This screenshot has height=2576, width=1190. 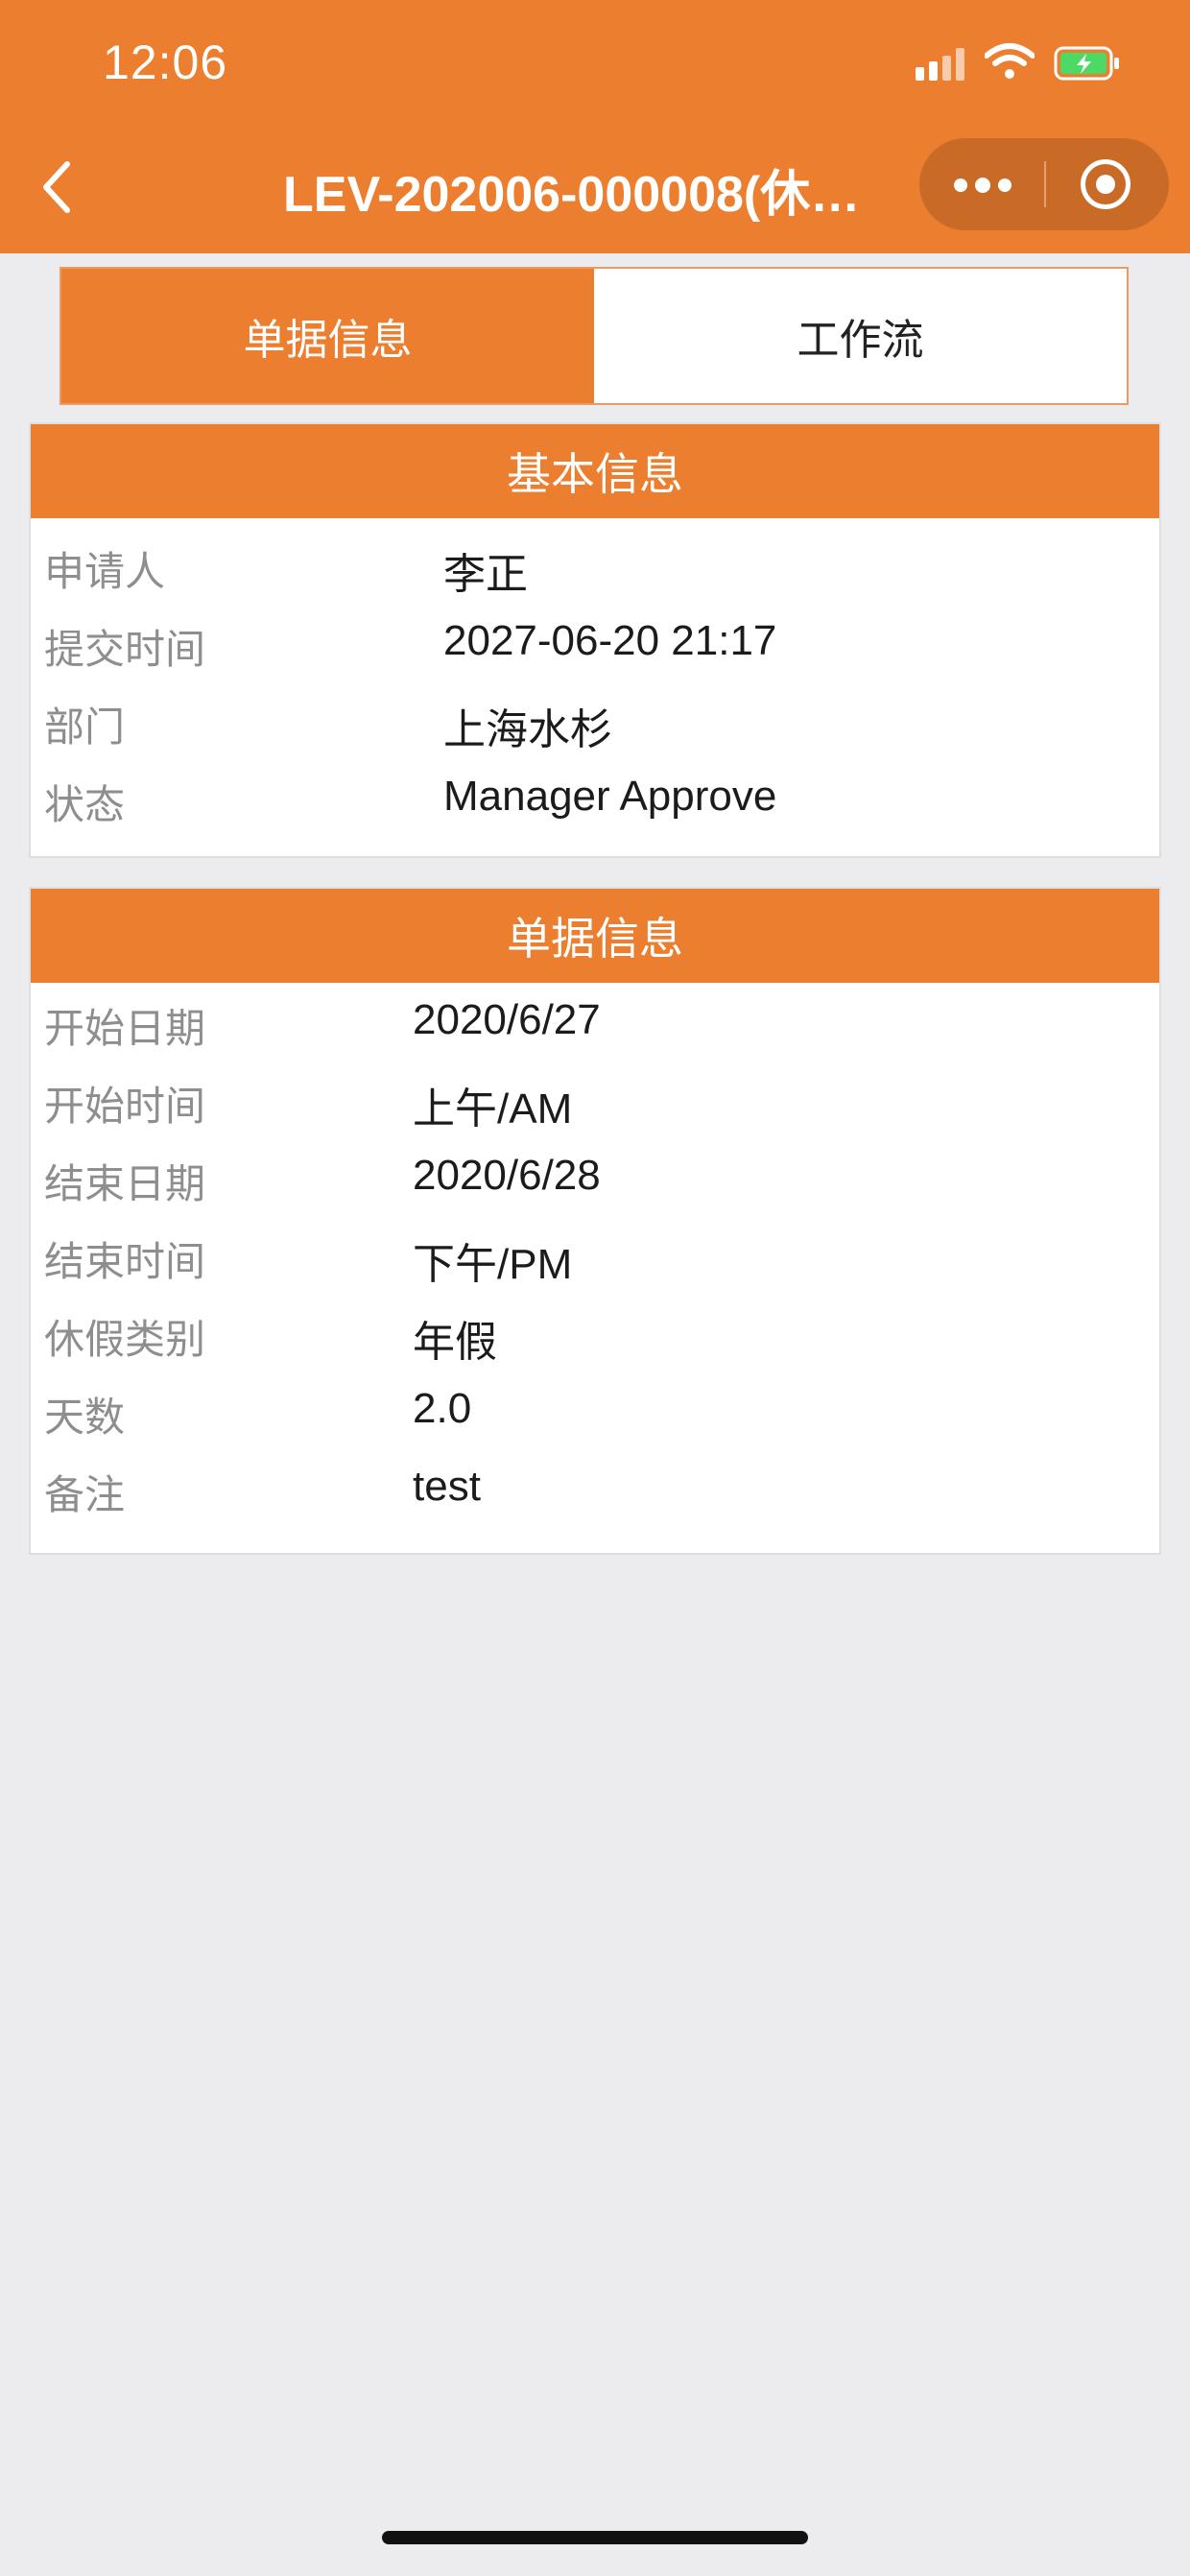 I want to click on status-time: 12:06, so click(x=165, y=62).